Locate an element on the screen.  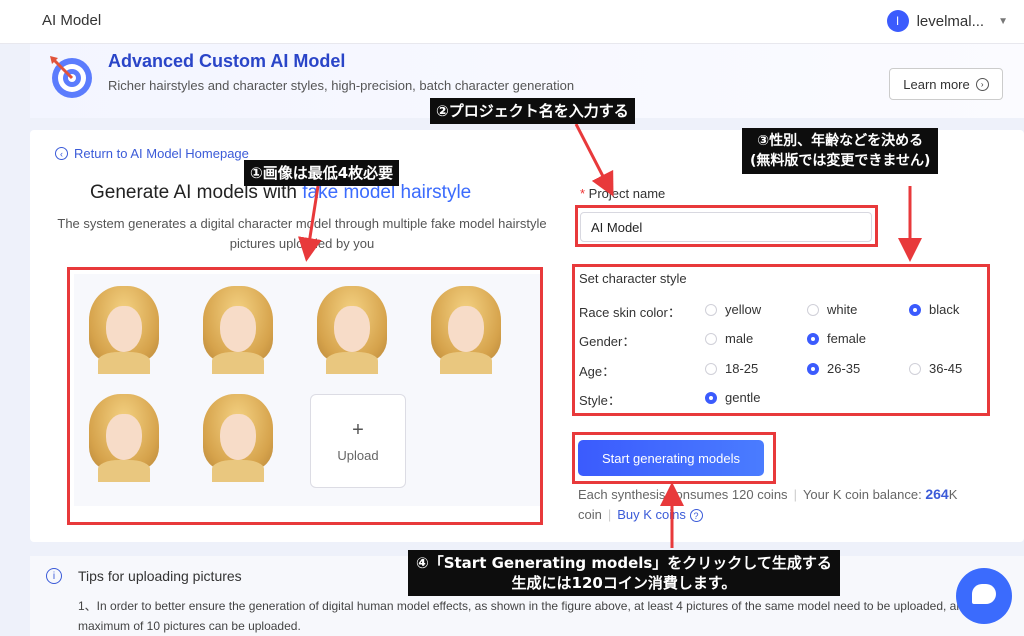
annotation-box-project is located at coordinates (726, 226).